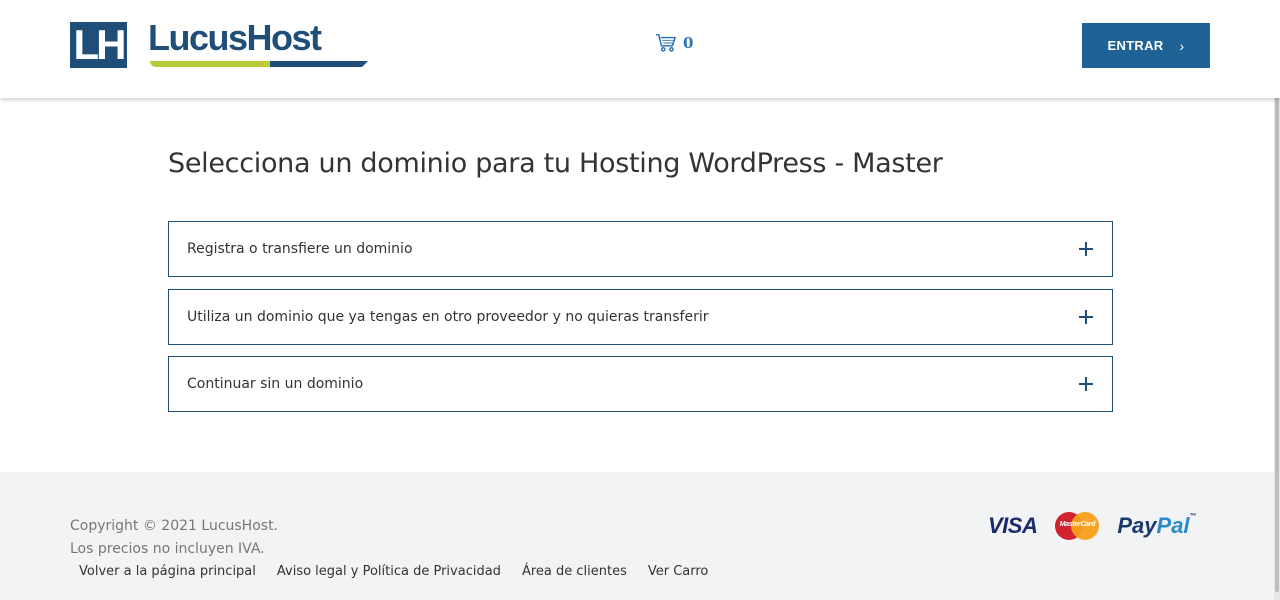  I want to click on option-no-domain: Continuar sin un dominio, so click(640, 384).